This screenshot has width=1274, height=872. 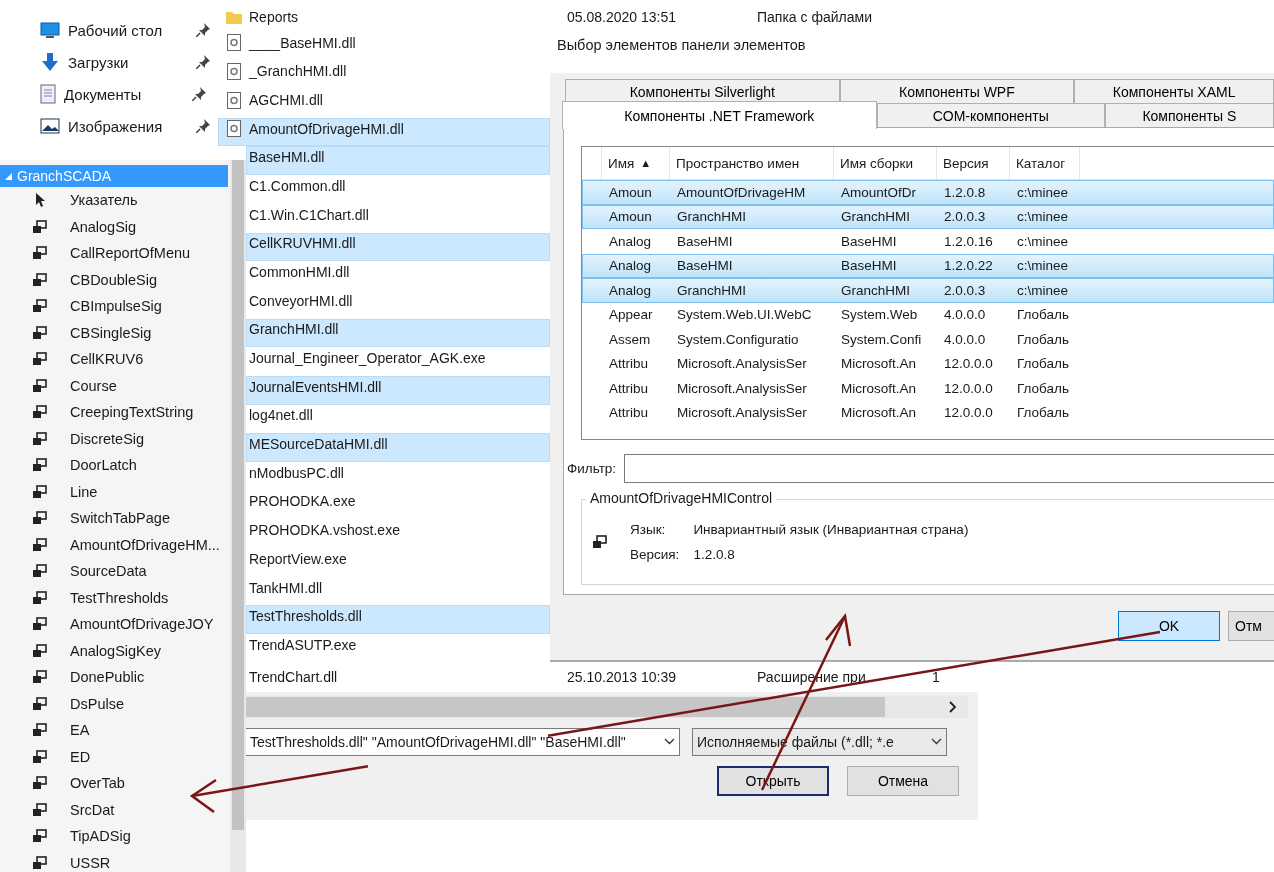 What do you see at coordinates (398, 390) in the screenshot?
I see `file-row: JournalEventsHMI.dll` at bounding box center [398, 390].